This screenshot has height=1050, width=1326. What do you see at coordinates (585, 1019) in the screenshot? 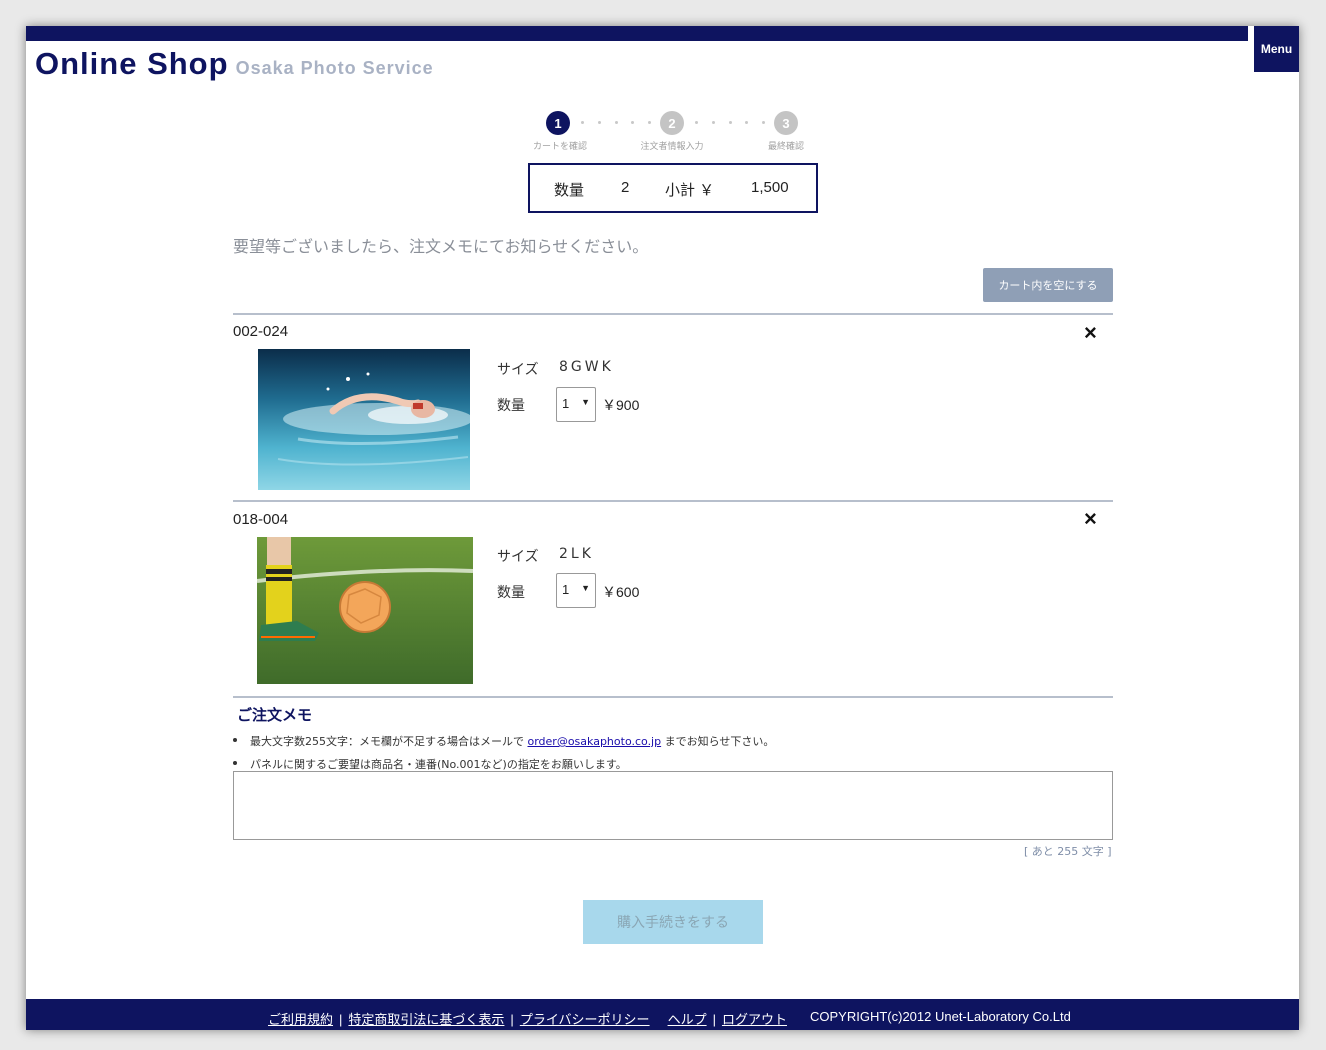
I see `privacy-policy-link: プライバシーポリシー` at bounding box center [585, 1019].